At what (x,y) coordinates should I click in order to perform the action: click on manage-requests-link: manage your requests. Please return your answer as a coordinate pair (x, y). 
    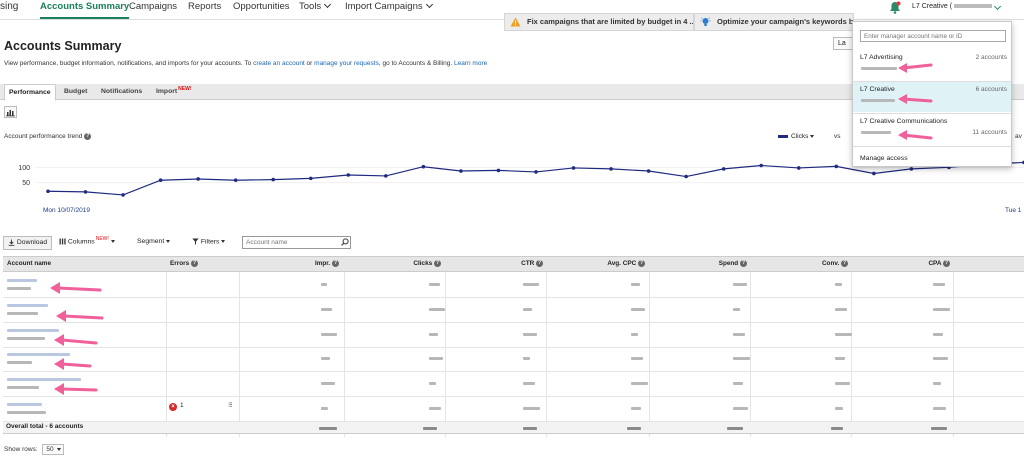
    Looking at the image, I should click on (346, 63).